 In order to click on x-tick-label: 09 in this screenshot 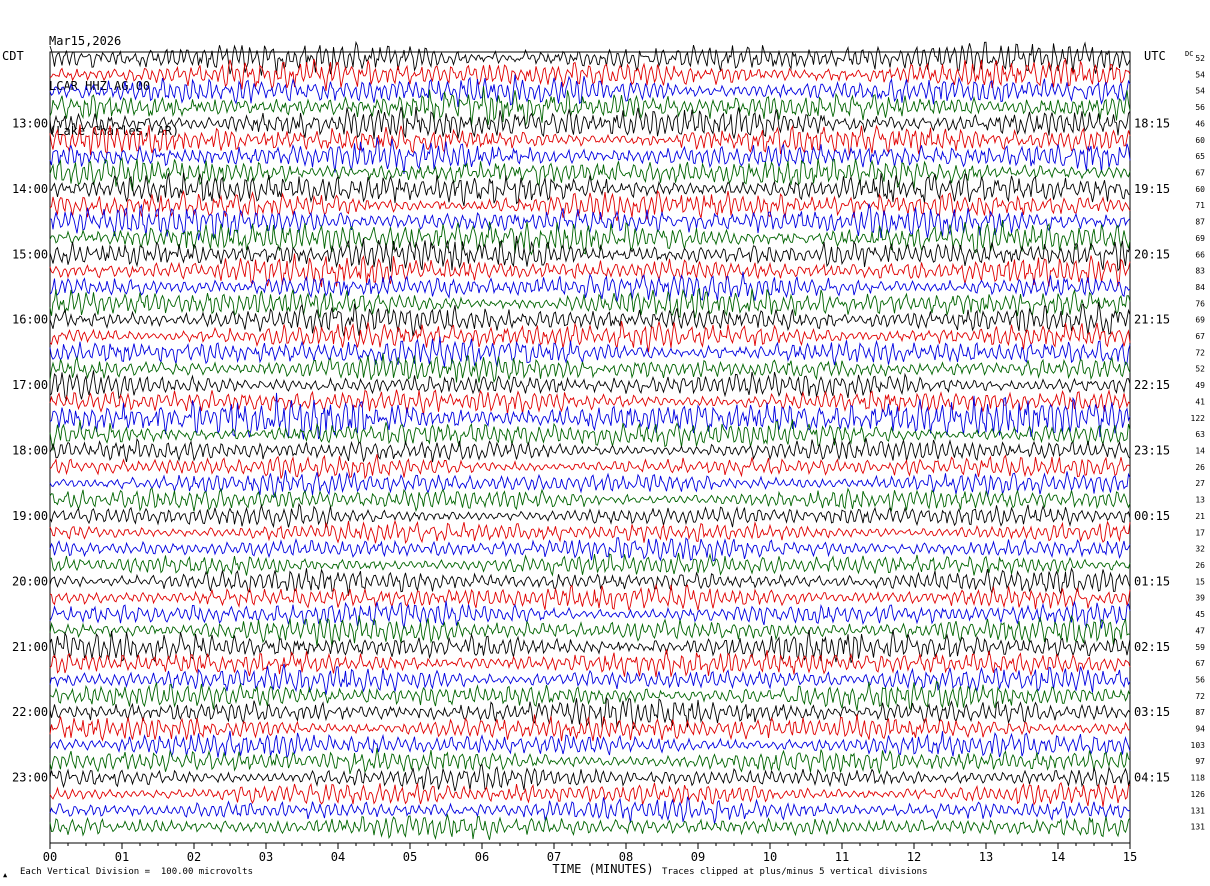, I will do `click(698, 857)`.